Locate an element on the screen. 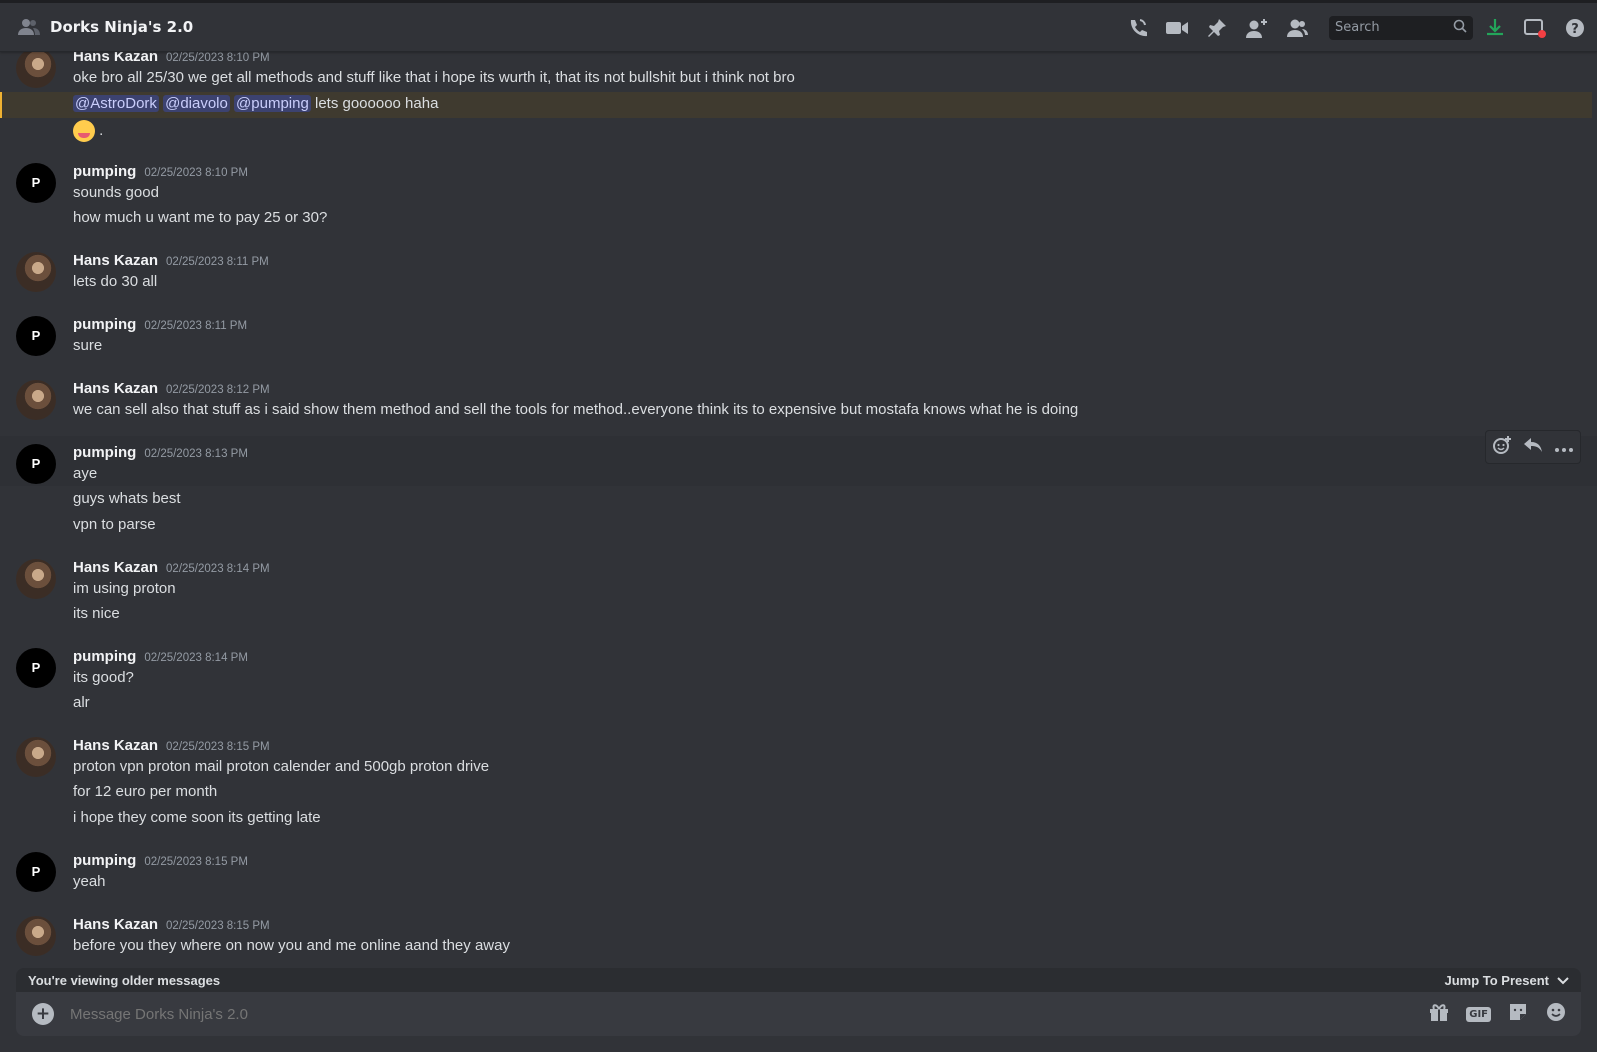  message-text: . is located at coordinates (88, 131).